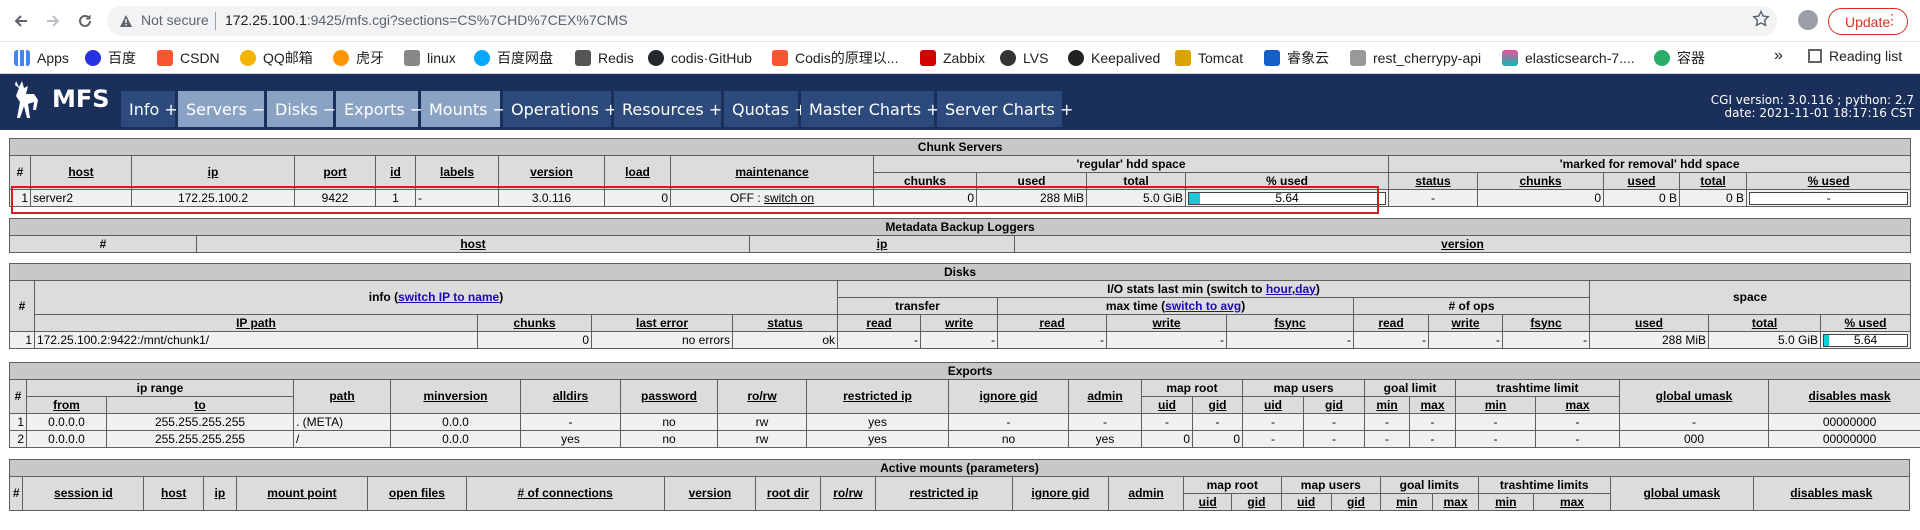 Image resolution: width=1920 pixels, height=530 pixels. Describe the element at coordinates (560, 109) in the screenshot. I see `tab-operations: Operations +` at that location.